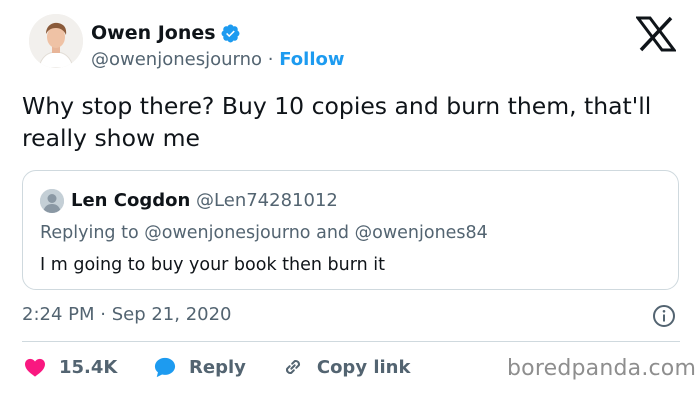 The height and width of the screenshot is (393, 700). What do you see at coordinates (227, 233) in the screenshot?
I see `replying-mention-1: @owenjonesjourno` at bounding box center [227, 233].